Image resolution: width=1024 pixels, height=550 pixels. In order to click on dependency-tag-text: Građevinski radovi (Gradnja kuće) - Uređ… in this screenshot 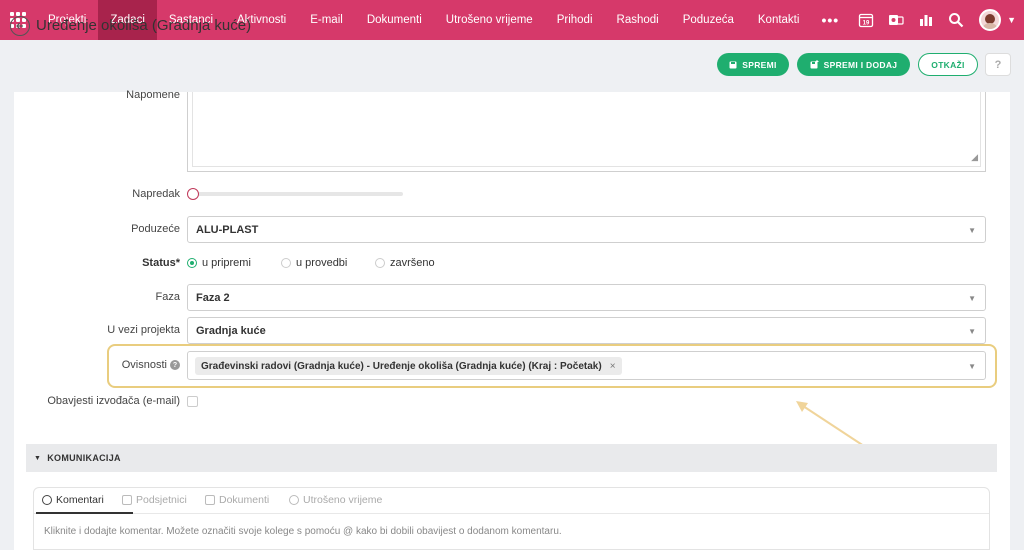, I will do `click(401, 366)`.